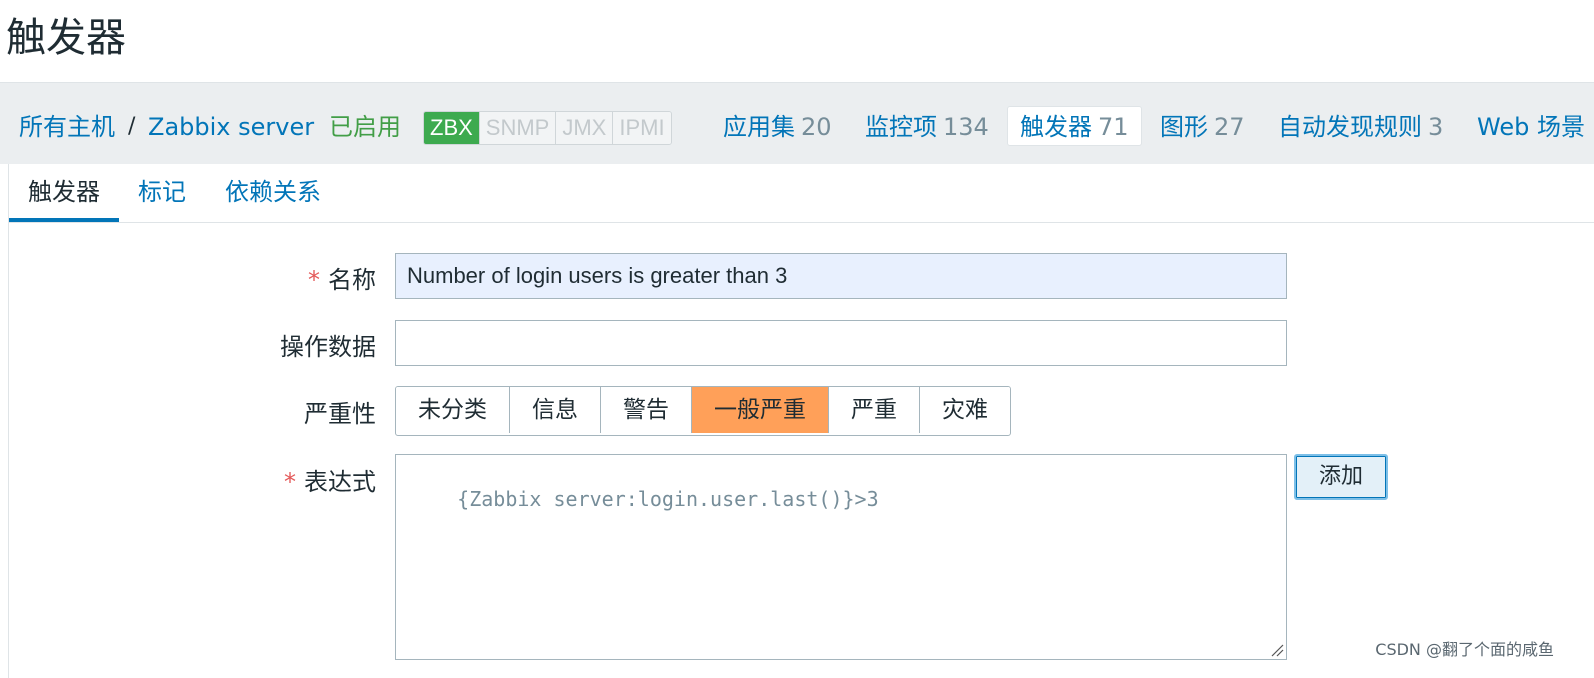 Image resolution: width=1594 pixels, height=678 pixels. Describe the element at coordinates (1531, 127) in the screenshot. I see `nav-web-scenarios-label: Web 场景` at that location.